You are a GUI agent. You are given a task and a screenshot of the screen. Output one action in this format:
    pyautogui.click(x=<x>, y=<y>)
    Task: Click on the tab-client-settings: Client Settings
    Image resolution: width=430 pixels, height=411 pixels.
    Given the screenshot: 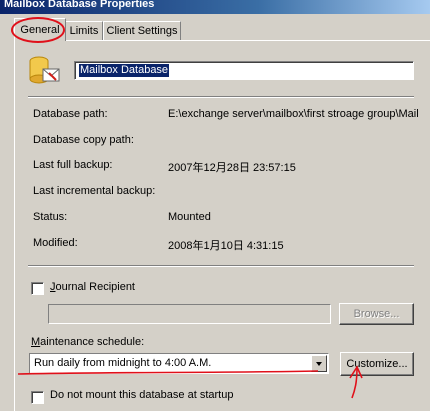 What is the action you would take?
    pyautogui.click(x=142, y=30)
    